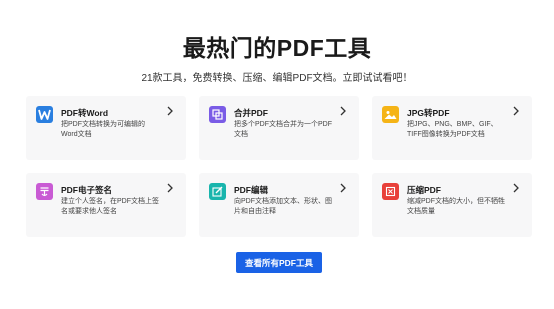  What do you see at coordinates (110, 206) in the screenshot?
I see `tool-description: 建立个人签名，在PDF文档上签名或要求他人签名` at bounding box center [110, 206].